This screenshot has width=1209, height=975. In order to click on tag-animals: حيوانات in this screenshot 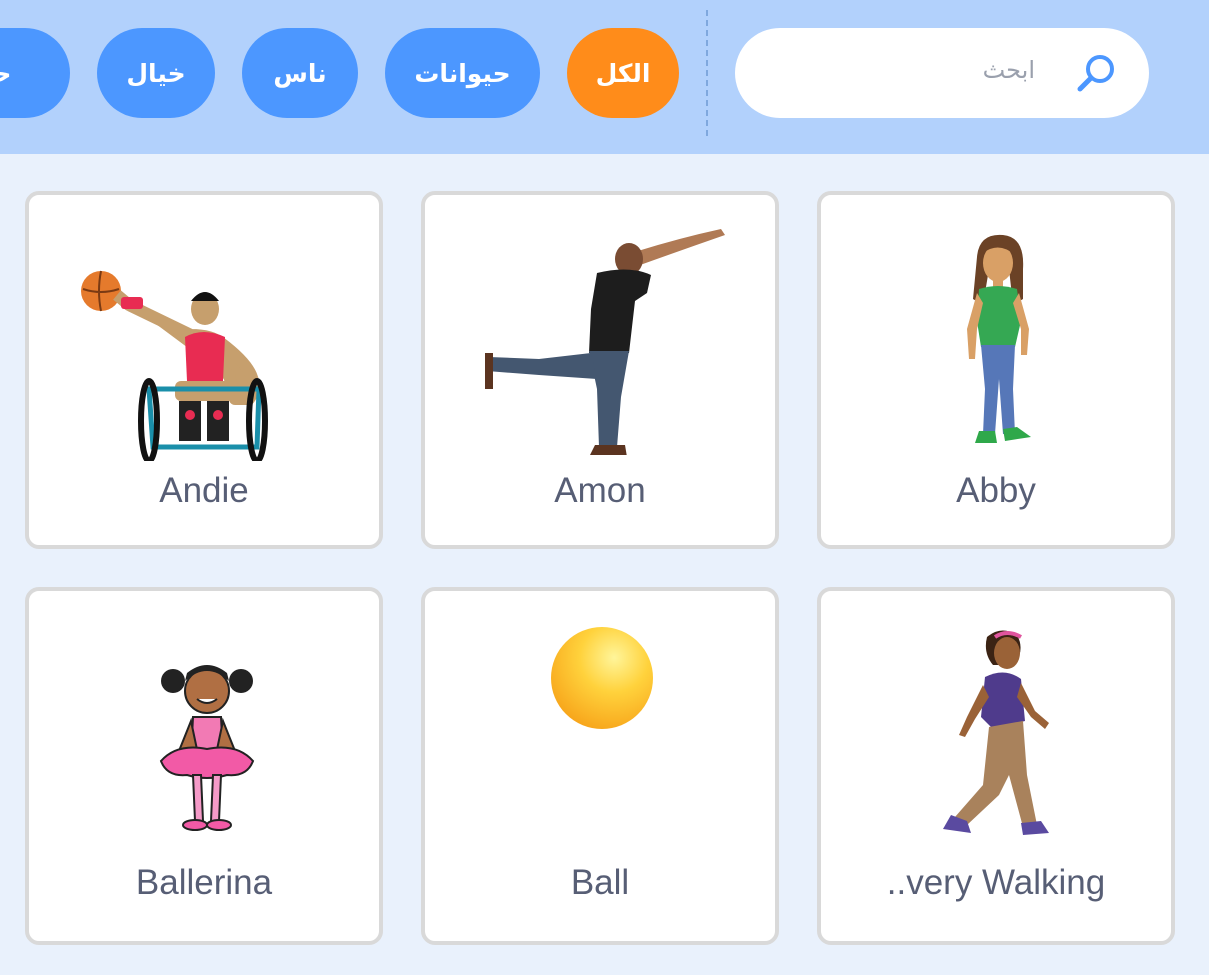, I will do `click(462, 73)`.